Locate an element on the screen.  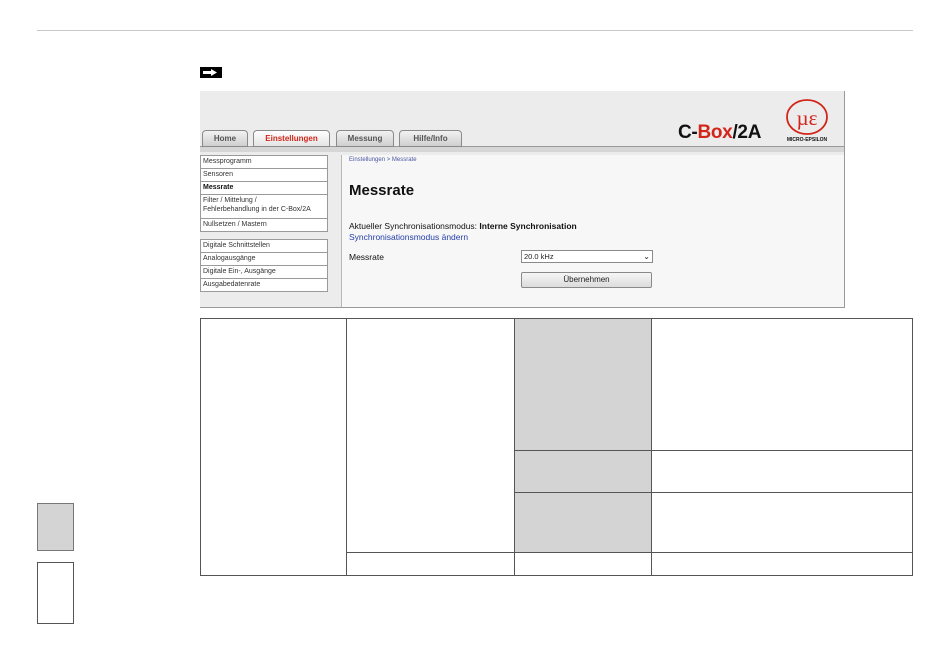
sidebar-item-nullsetzen: Nullsetzen / Mastern is located at coordinates (264, 225).